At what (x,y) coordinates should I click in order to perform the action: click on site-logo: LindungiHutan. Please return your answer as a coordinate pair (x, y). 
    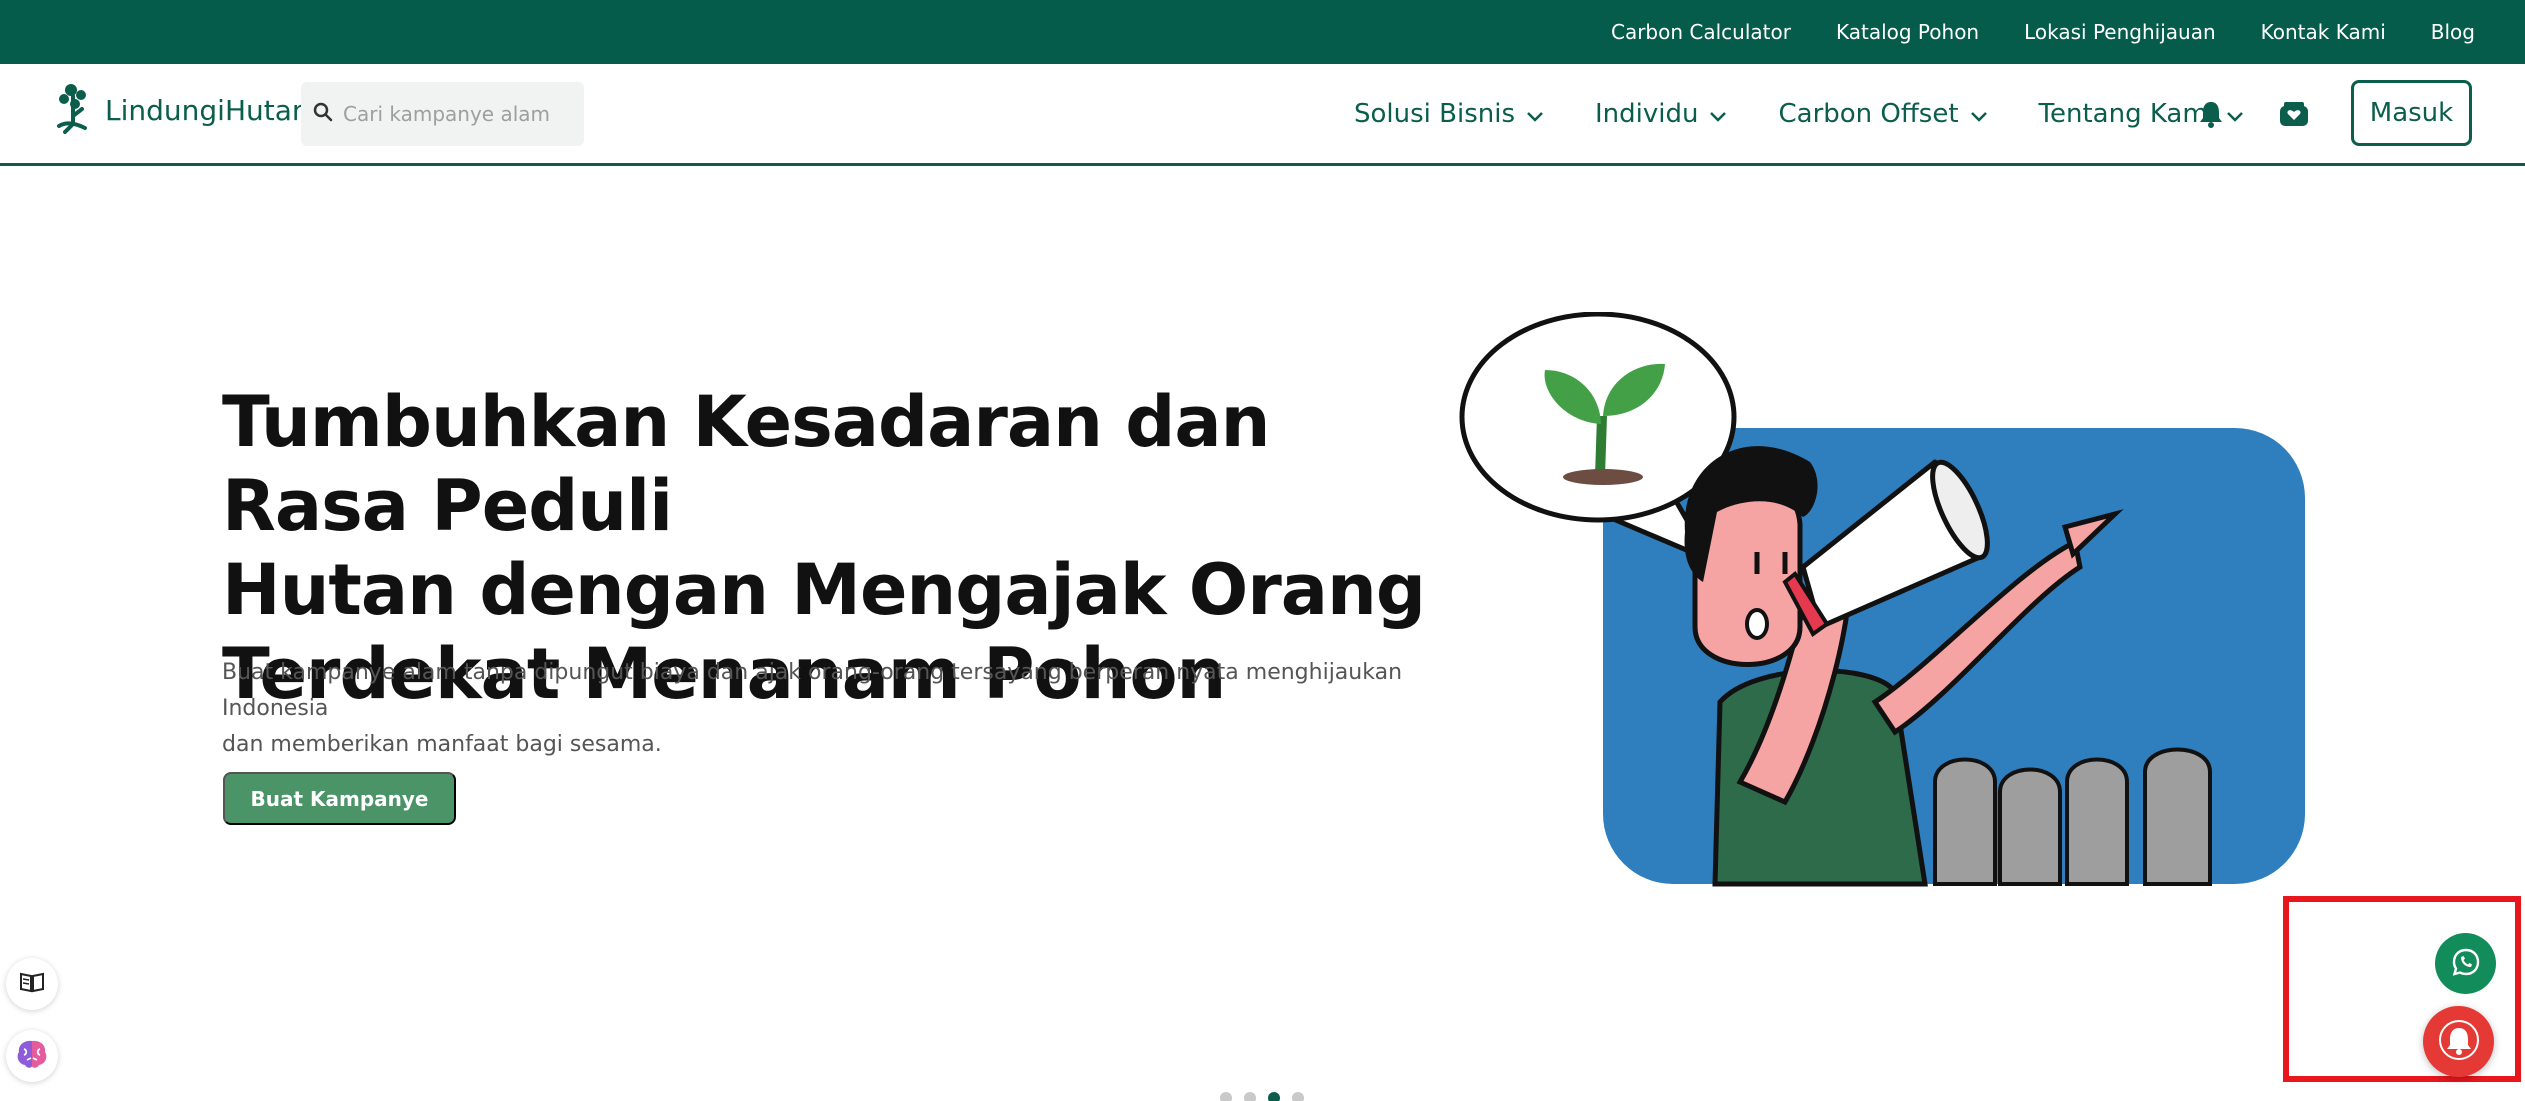
    Looking at the image, I should click on (182, 110).